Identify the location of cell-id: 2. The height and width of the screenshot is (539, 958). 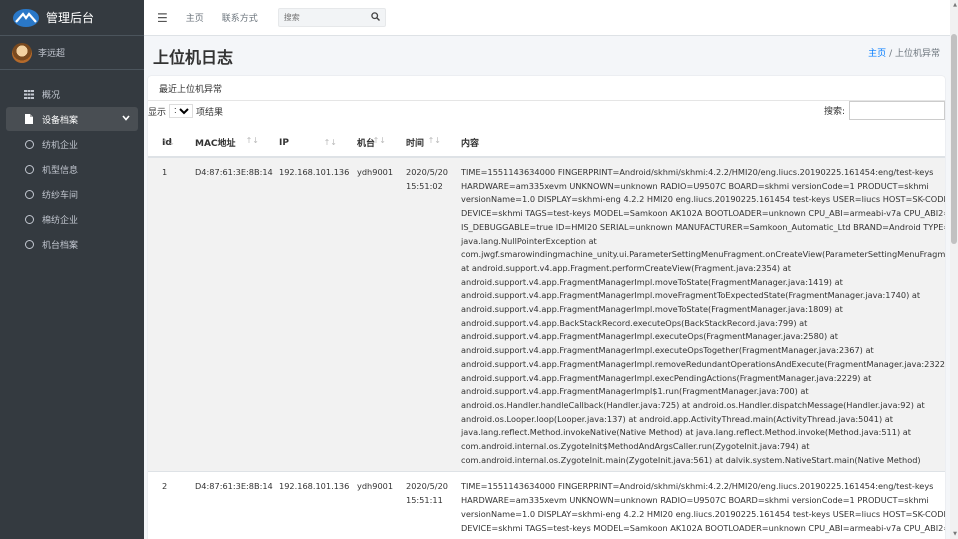
(164, 505).